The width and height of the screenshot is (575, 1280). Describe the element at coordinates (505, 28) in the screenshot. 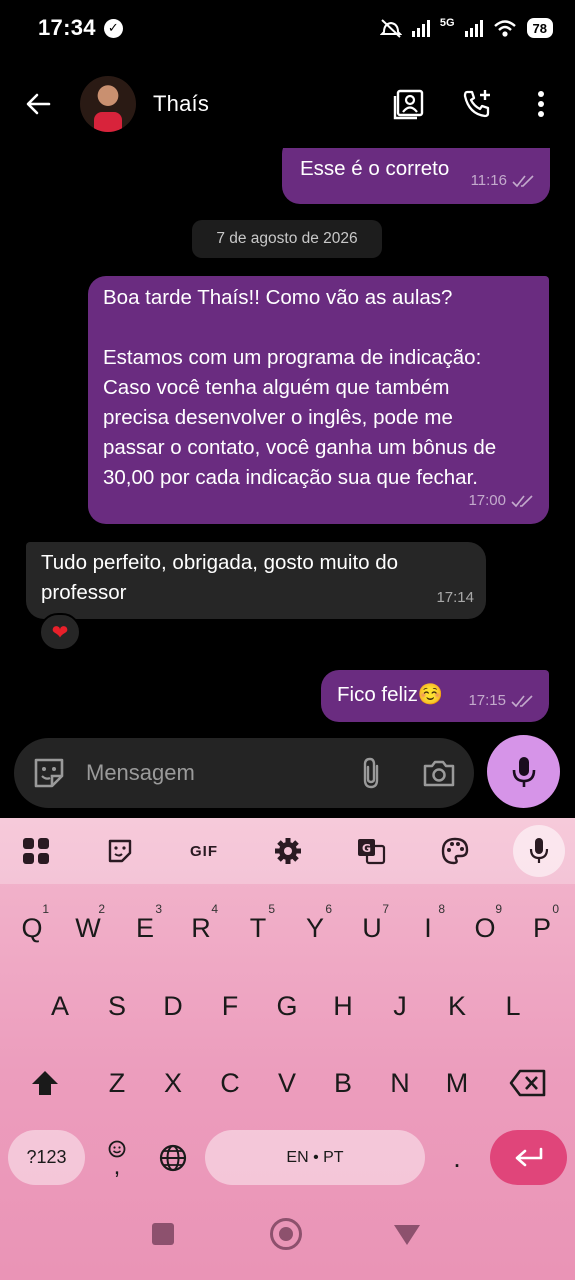

I see `wifi-icon` at that location.